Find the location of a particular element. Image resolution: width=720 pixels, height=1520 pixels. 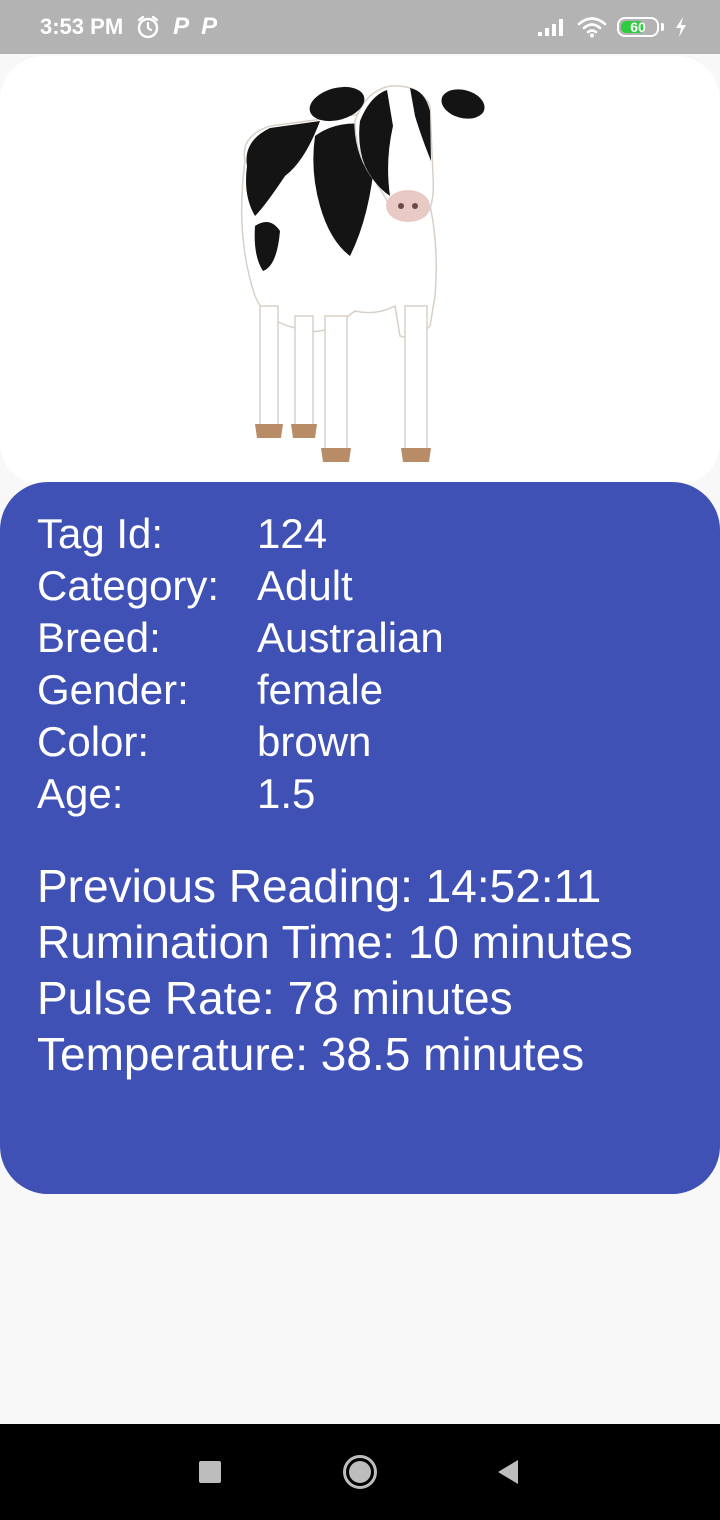

system-nav-bar is located at coordinates (360, 1472).